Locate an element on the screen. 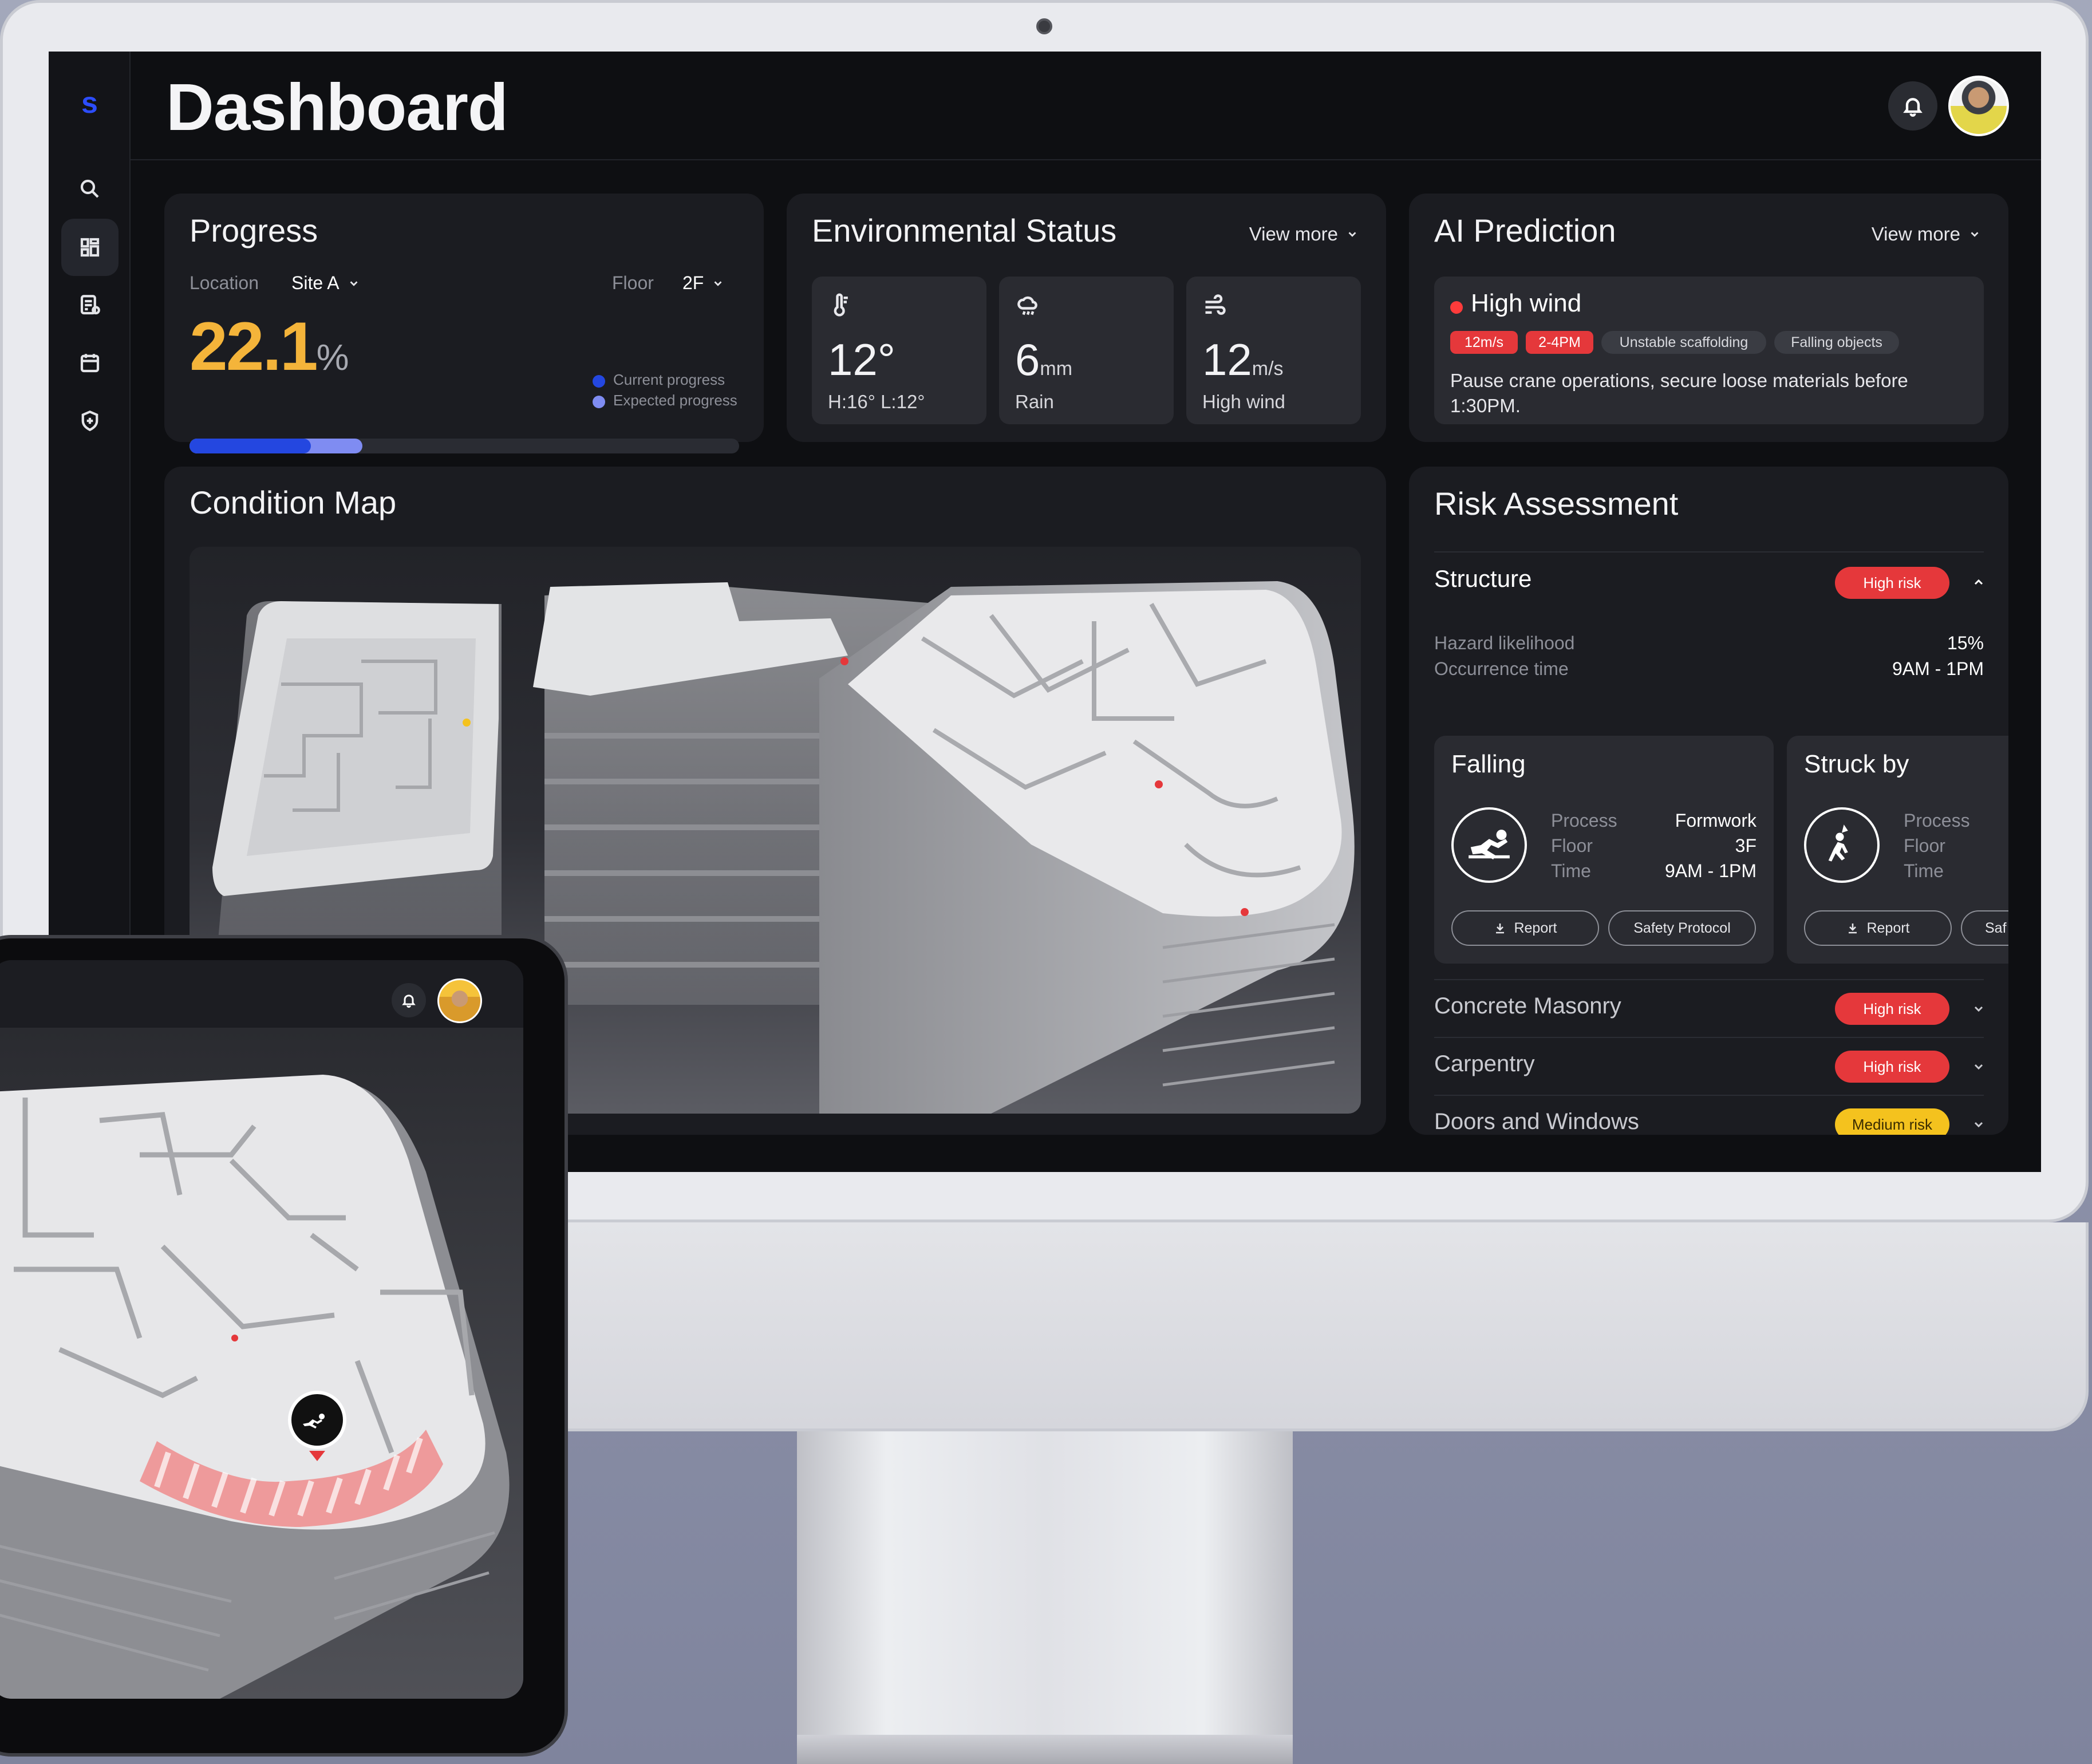  sidebar-item-dashboard is located at coordinates (90, 247).